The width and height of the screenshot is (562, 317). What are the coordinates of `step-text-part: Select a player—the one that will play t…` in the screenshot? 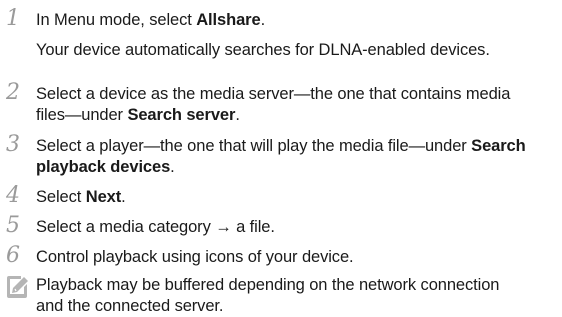 It's located at (254, 146).